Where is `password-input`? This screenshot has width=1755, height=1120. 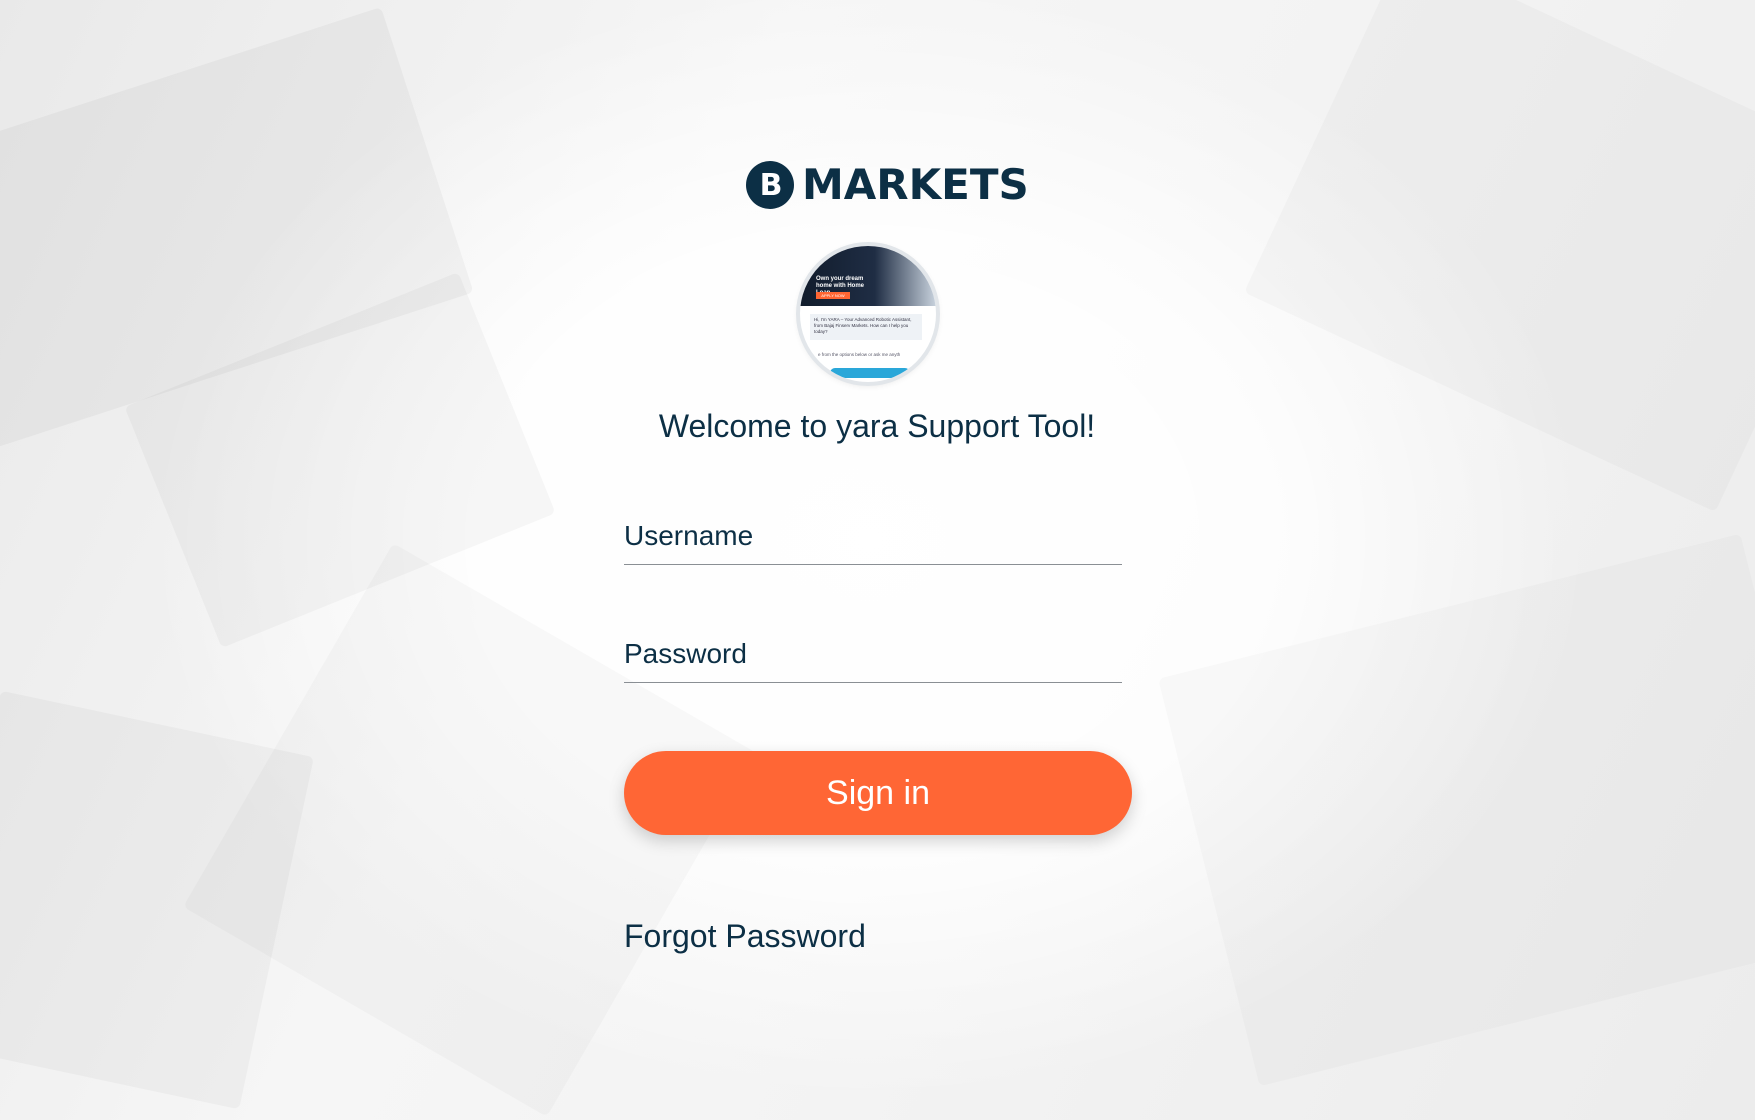
password-input is located at coordinates (873, 660).